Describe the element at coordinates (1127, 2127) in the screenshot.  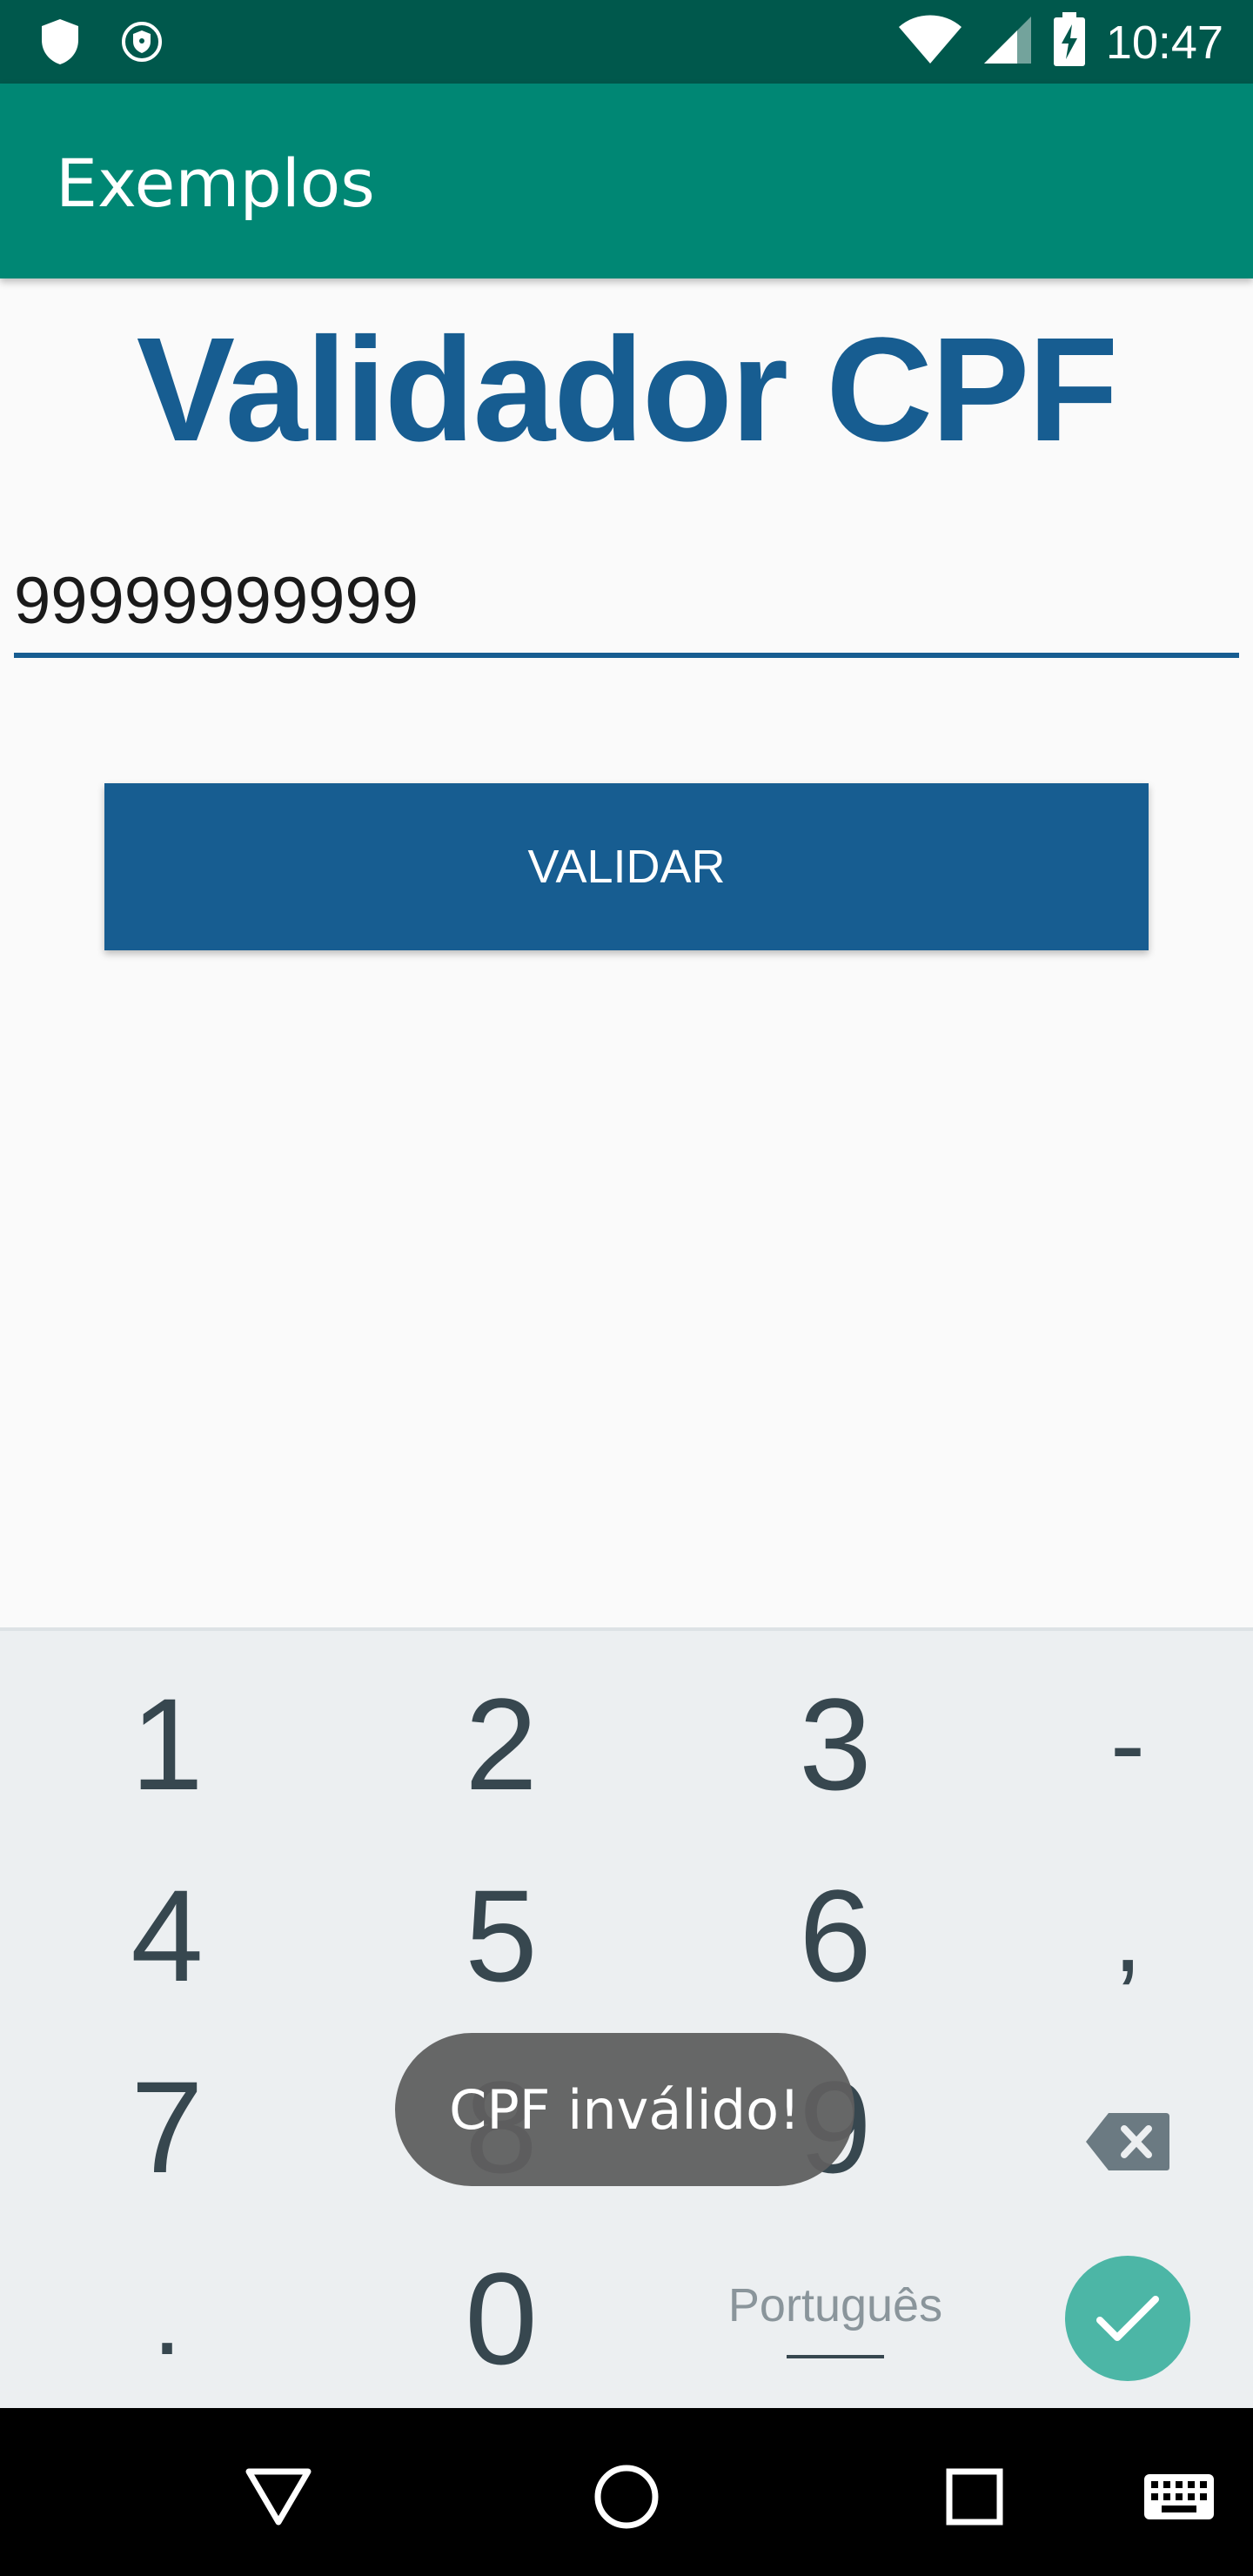
I see `backspace-icon` at that location.